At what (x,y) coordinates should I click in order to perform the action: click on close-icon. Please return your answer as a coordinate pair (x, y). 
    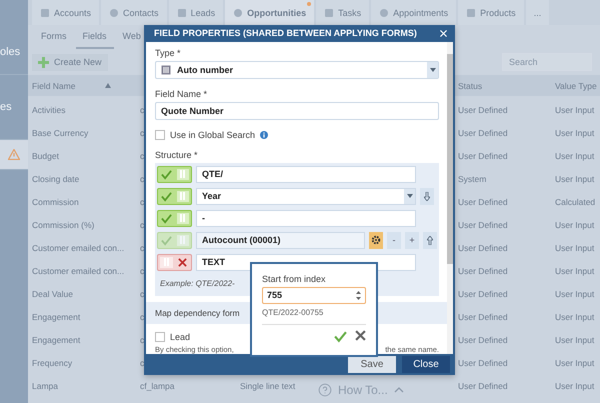
    Looking at the image, I should click on (443, 33).